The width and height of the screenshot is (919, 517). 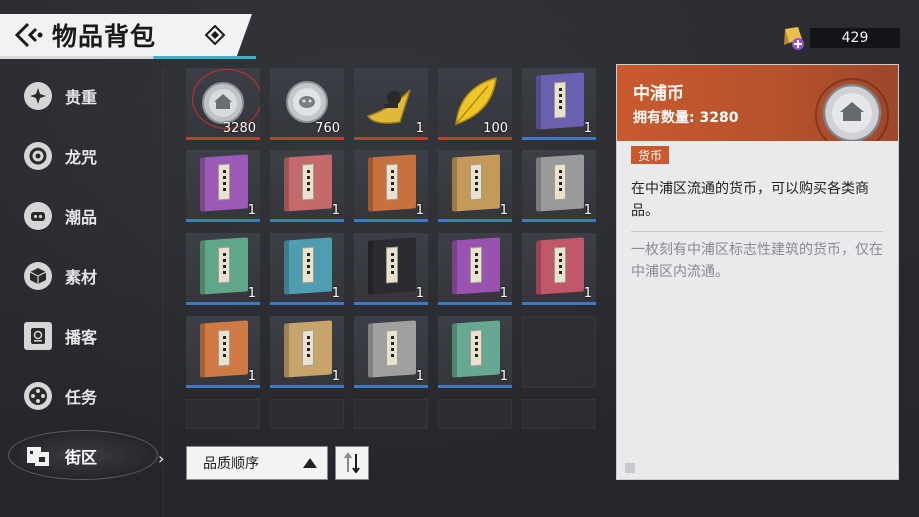 I want to click on sort-order-select: 品质顺序, so click(x=257, y=463).